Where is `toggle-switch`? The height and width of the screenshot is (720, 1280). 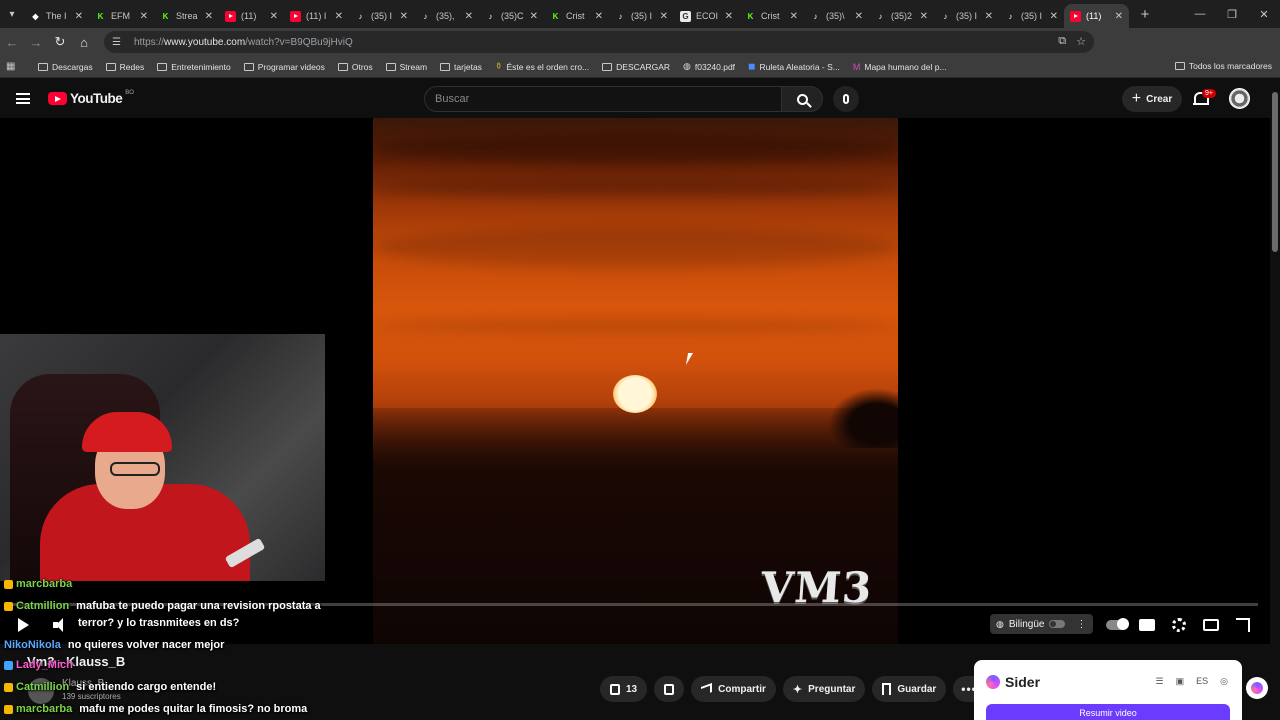 toggle-switch is located at coordinates (1057, 624).